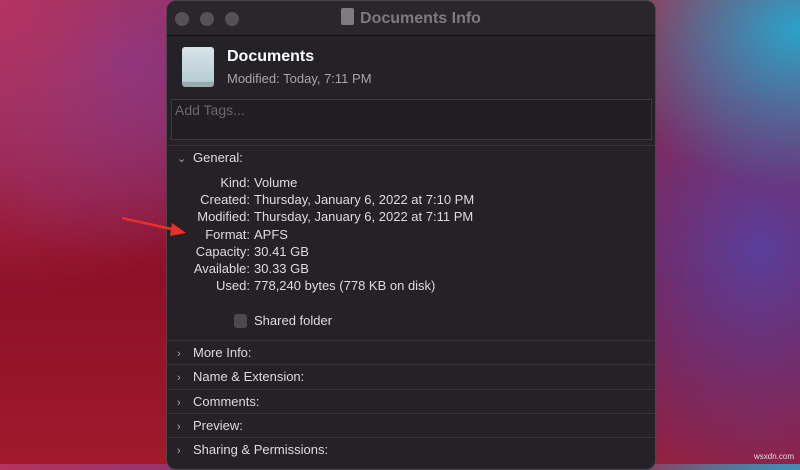 This screenshot has height=470, width=800. Describe the element at coordinates (218, 425) in the screenshot. I see `section-label: Preview:` at that location.